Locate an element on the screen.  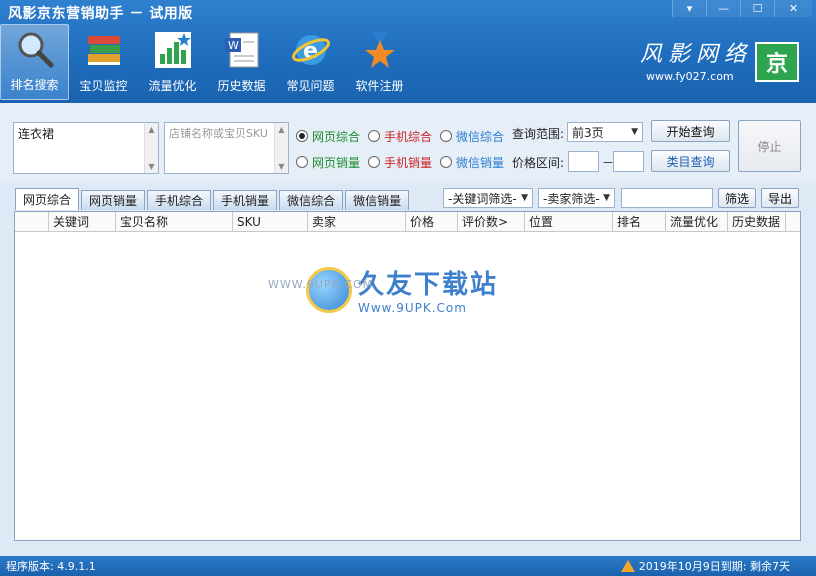
keyword-filter-select: -关键词筛选- ▼ is located at coordinates (488, 198).